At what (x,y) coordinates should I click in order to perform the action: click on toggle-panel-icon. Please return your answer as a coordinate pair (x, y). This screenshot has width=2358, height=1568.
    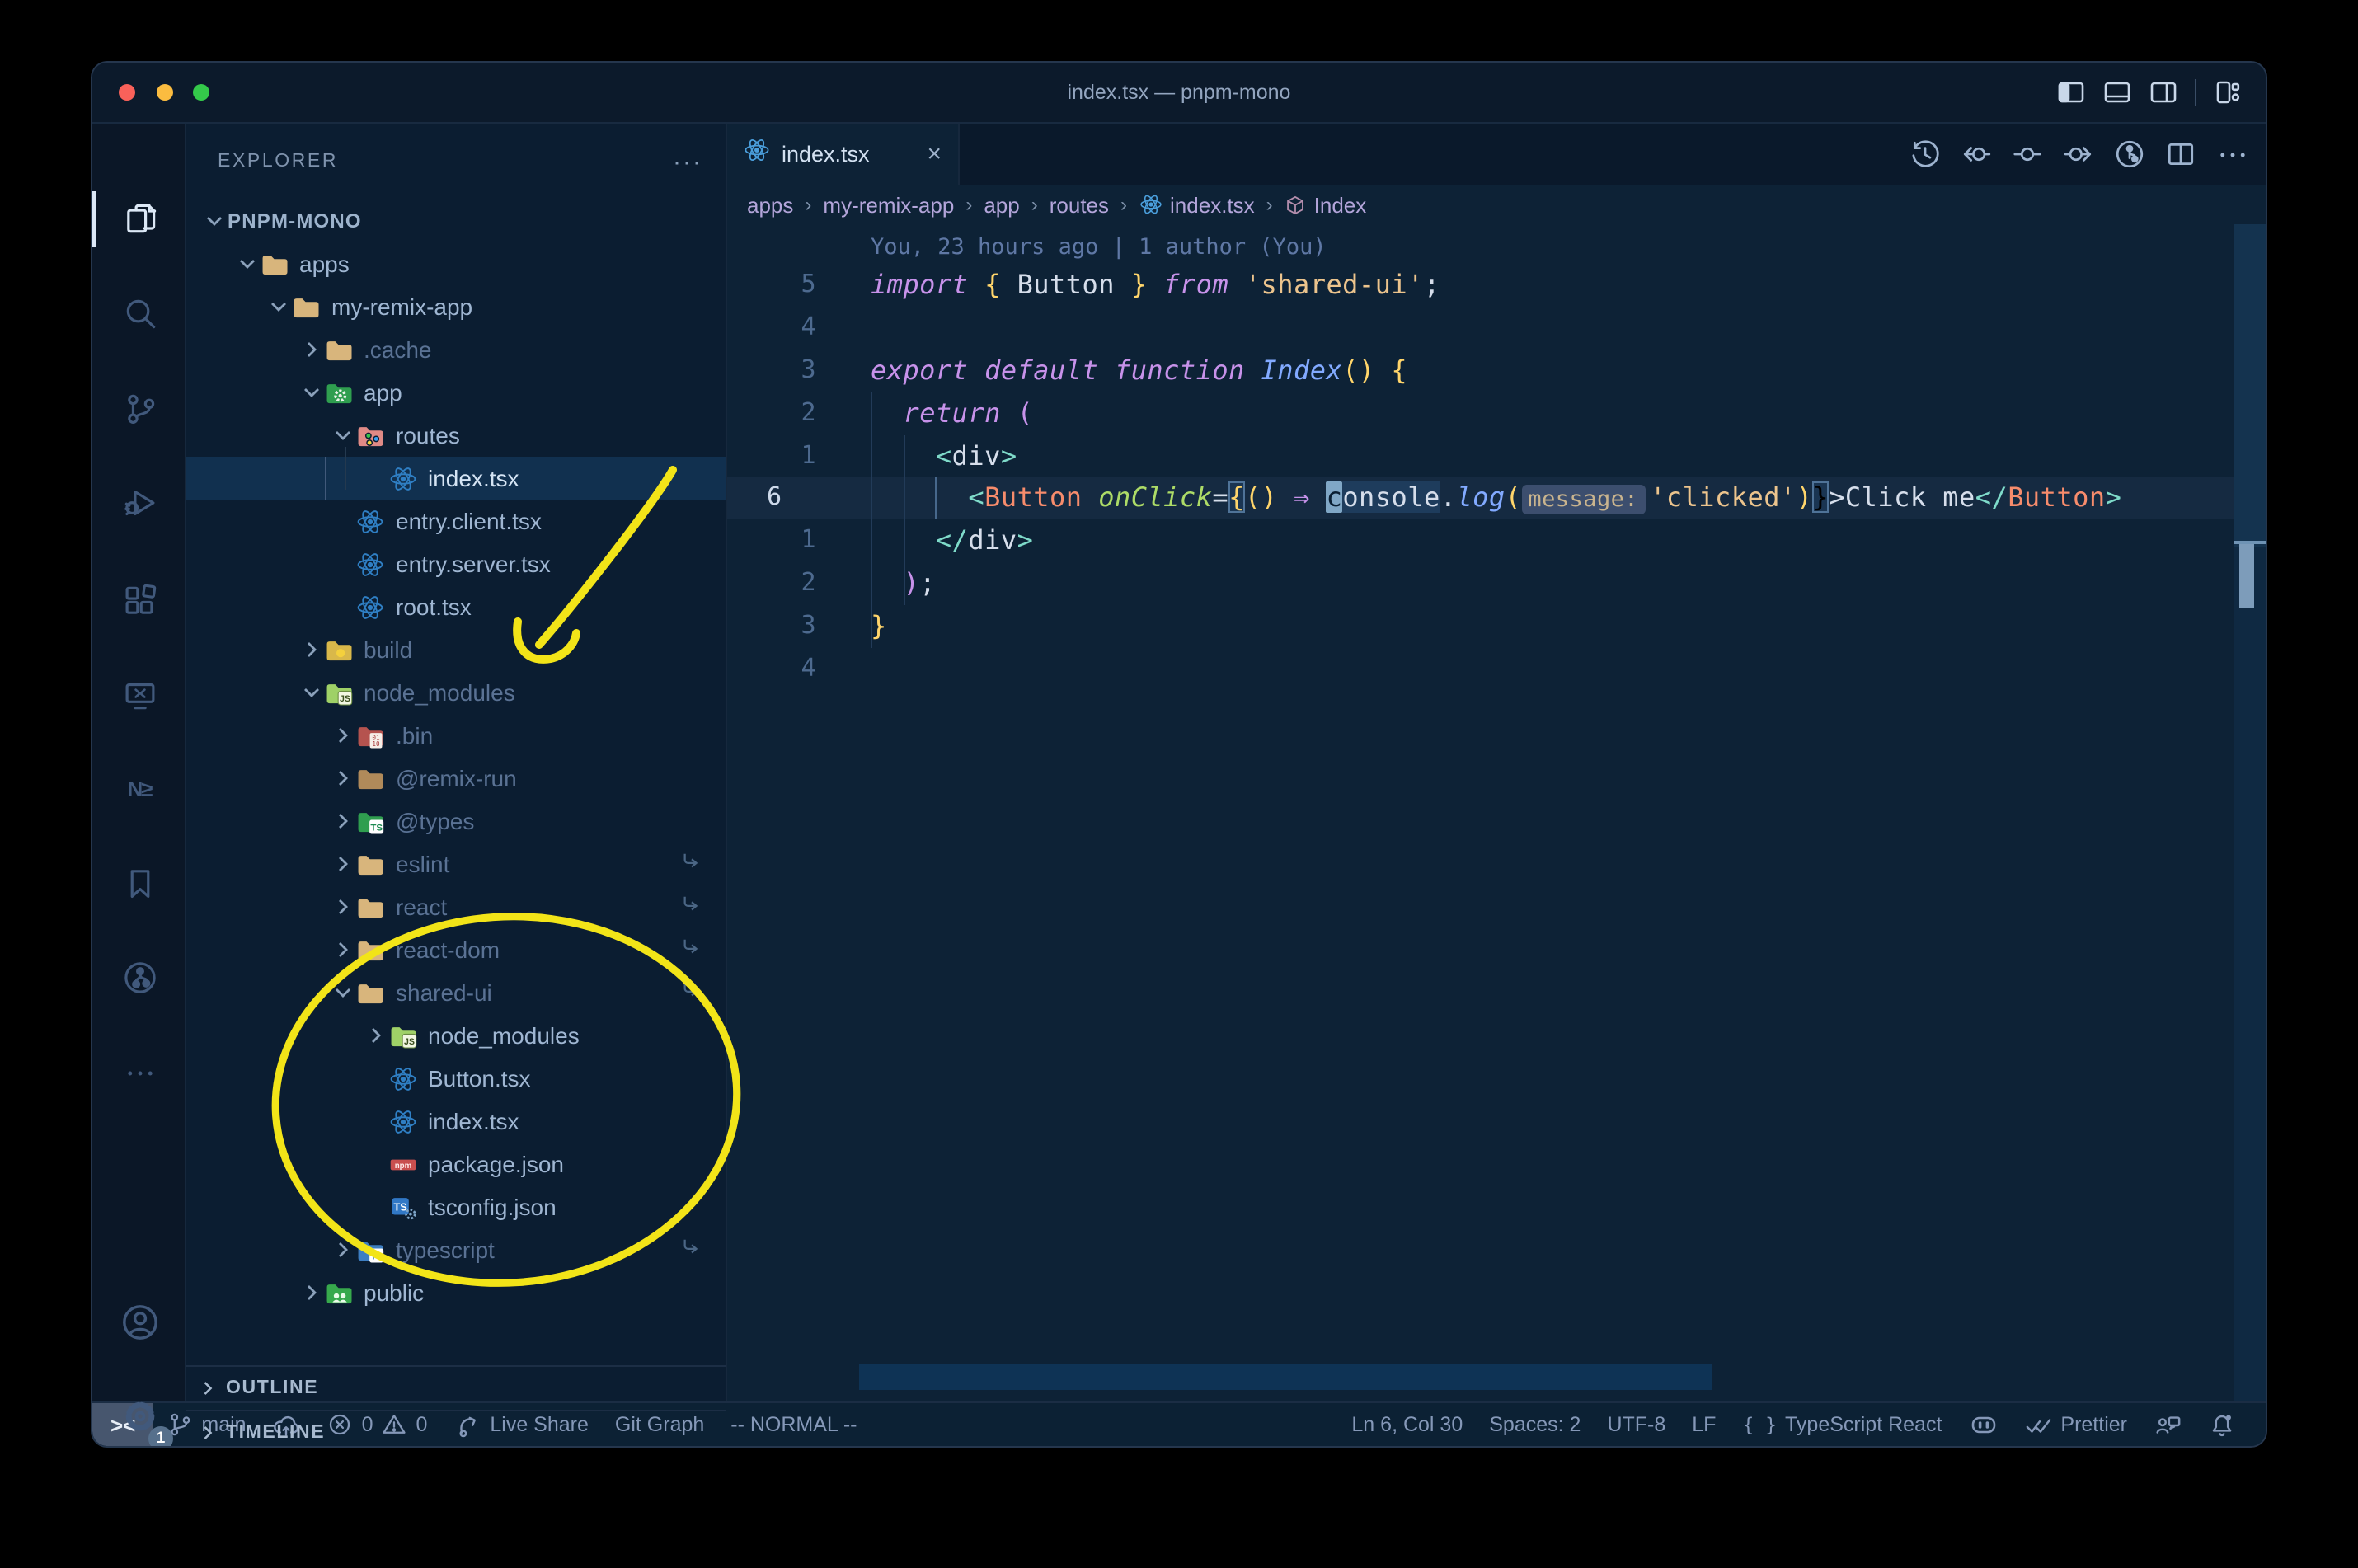
    Looking at the image, I should click on (2117, 92).